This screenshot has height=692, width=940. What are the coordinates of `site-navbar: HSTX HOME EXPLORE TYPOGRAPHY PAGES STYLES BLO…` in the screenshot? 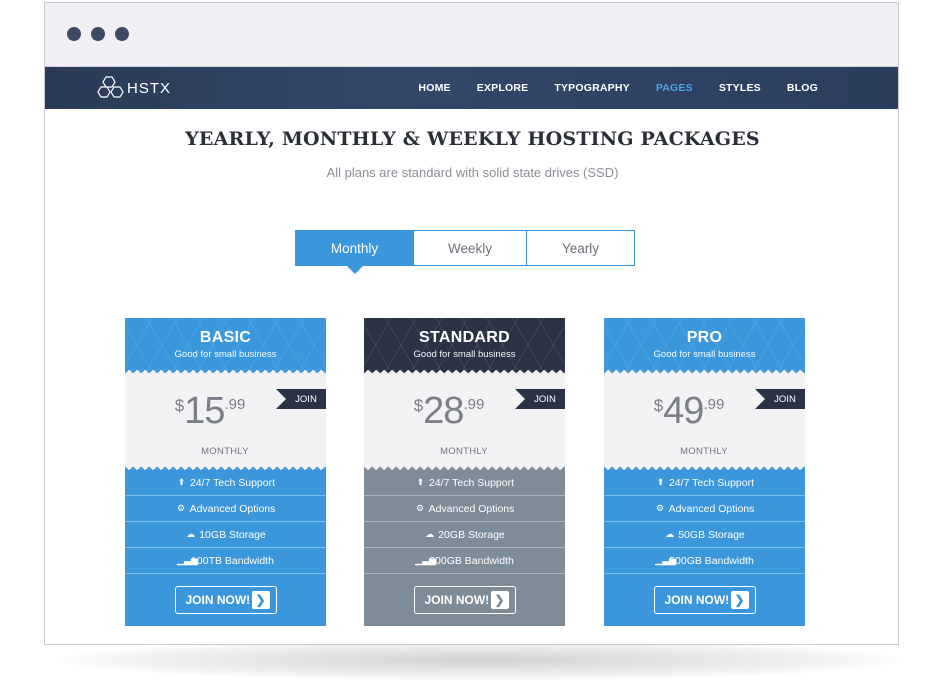 It's located at (471, 88).